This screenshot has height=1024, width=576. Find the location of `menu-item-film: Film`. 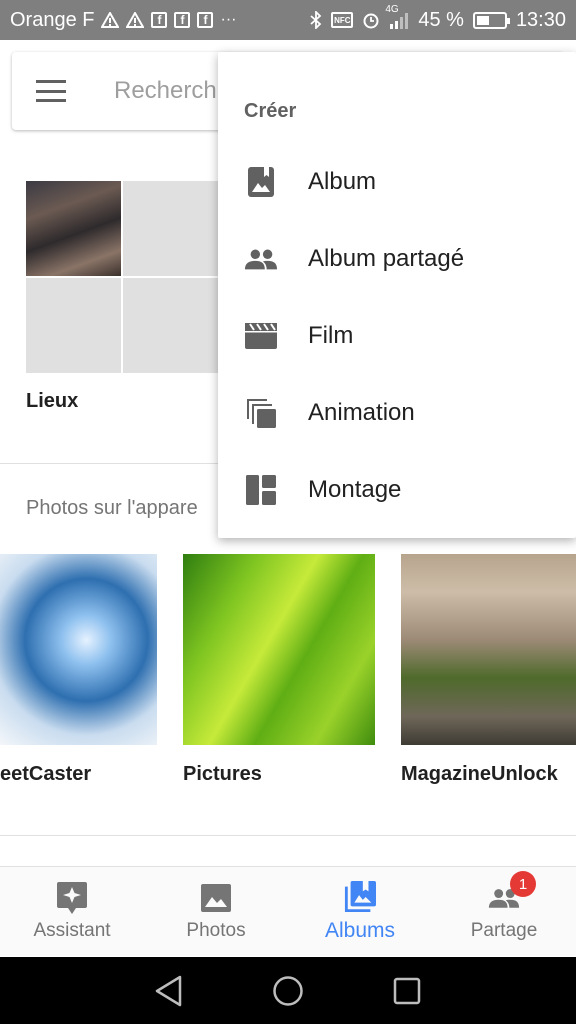

menu-item-film: Film is located at coordinates (397, 335).